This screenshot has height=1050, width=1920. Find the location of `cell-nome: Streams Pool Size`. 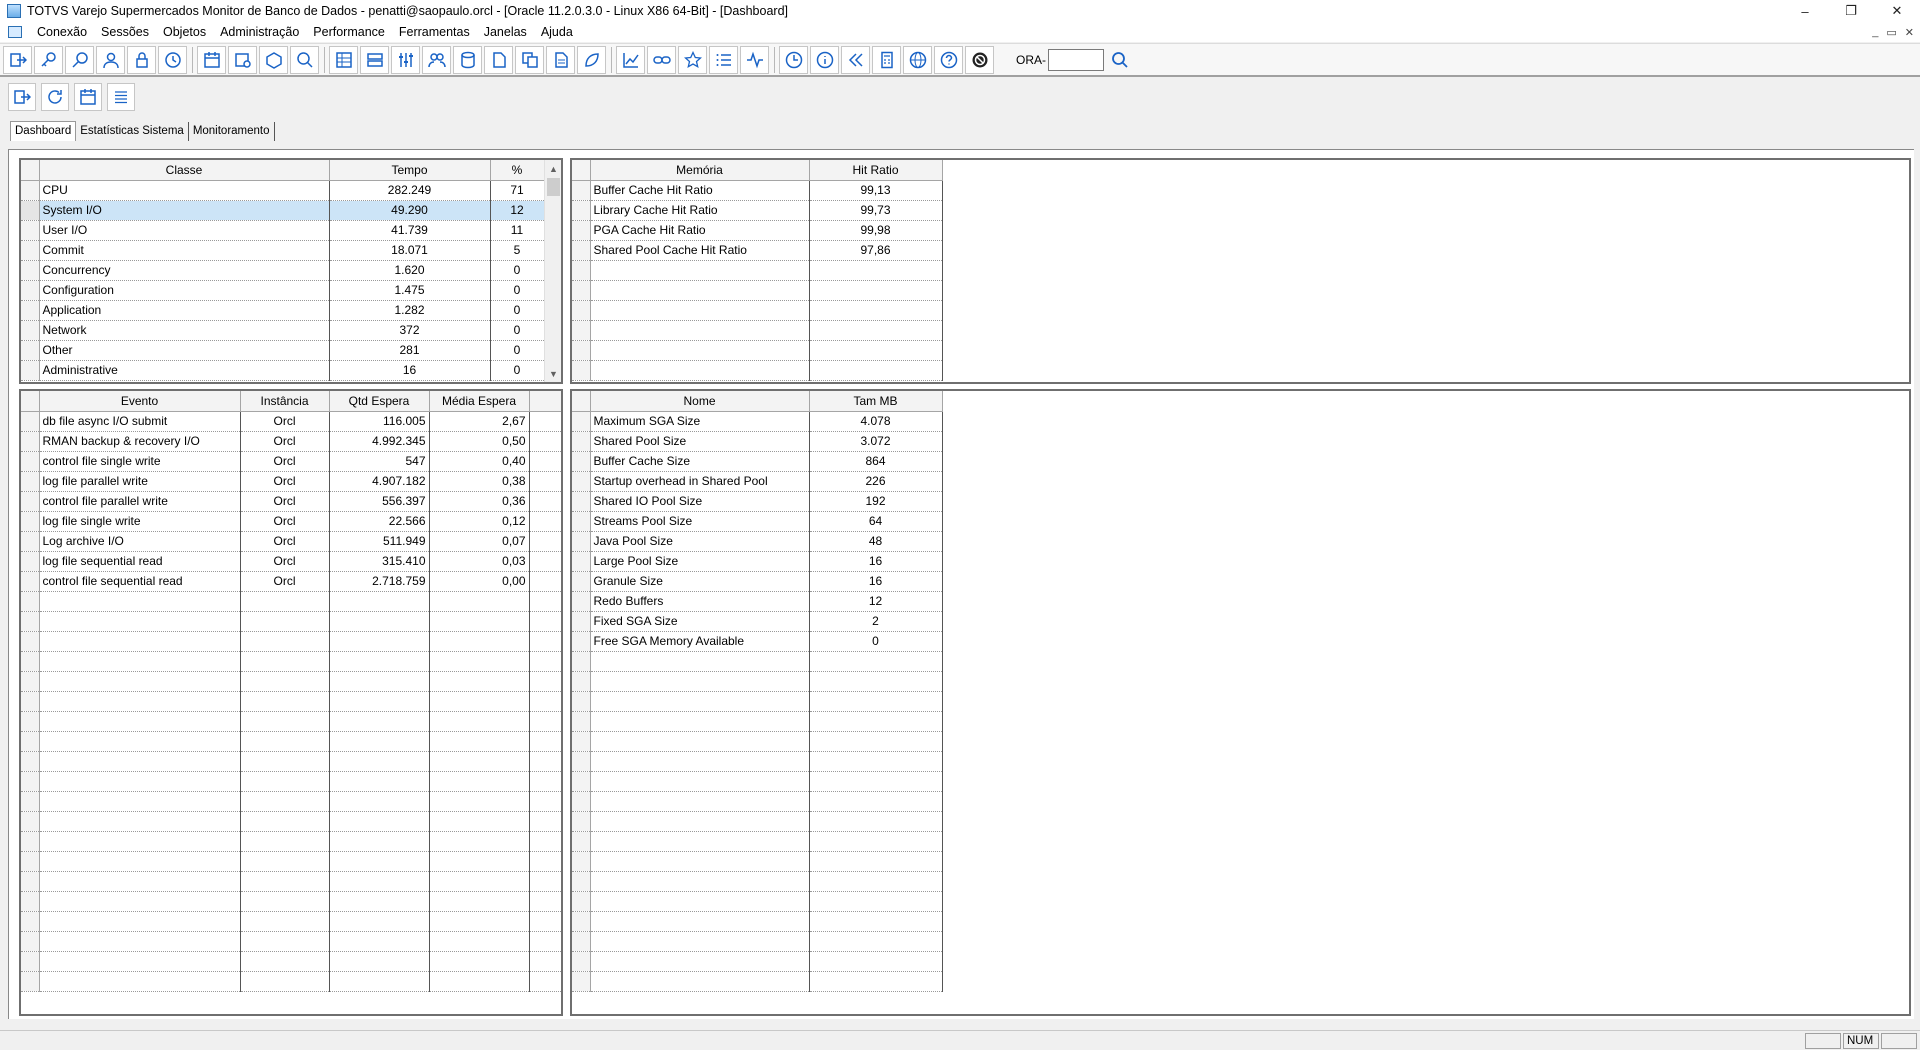

cell-nome: Streams Pool Size is located at coordinates (700, 521).